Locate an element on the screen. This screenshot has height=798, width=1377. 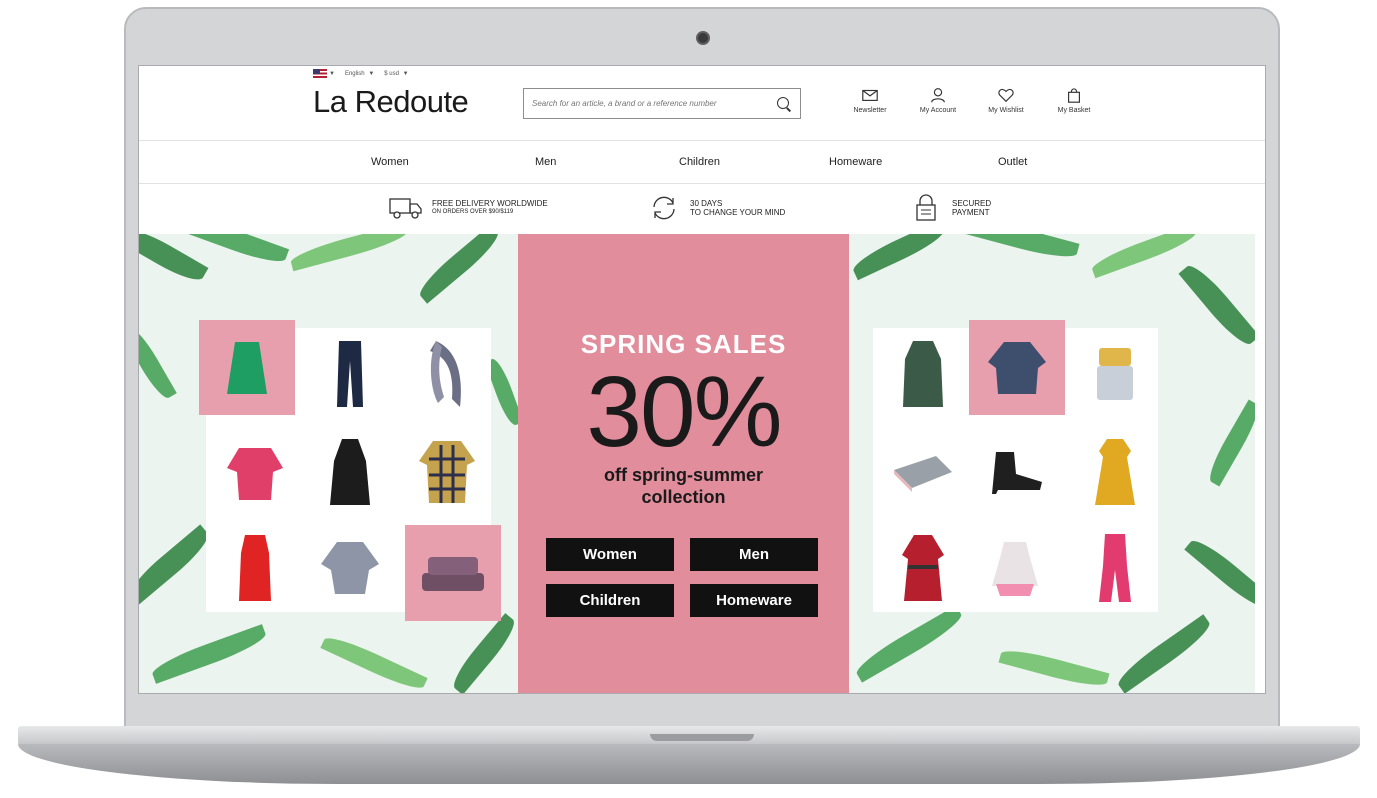
basket-button: My Basket is located at coordinates (1074, 100).